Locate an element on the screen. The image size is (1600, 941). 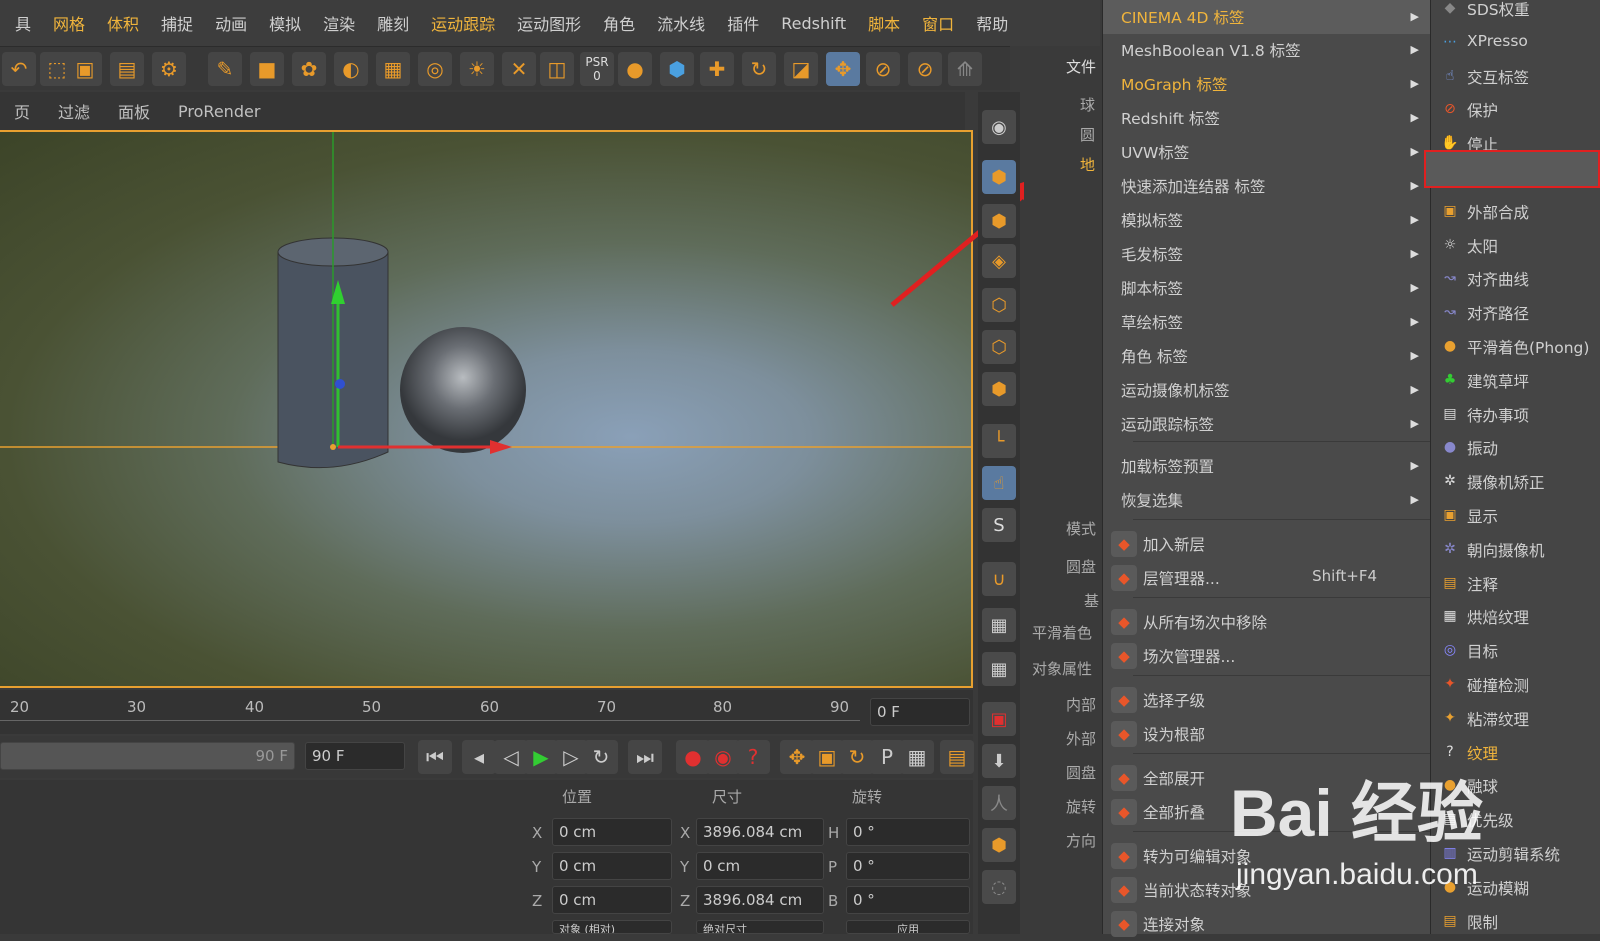
submenu-item: ↝ 对齐路径 is located at coordinates (1515, 312).